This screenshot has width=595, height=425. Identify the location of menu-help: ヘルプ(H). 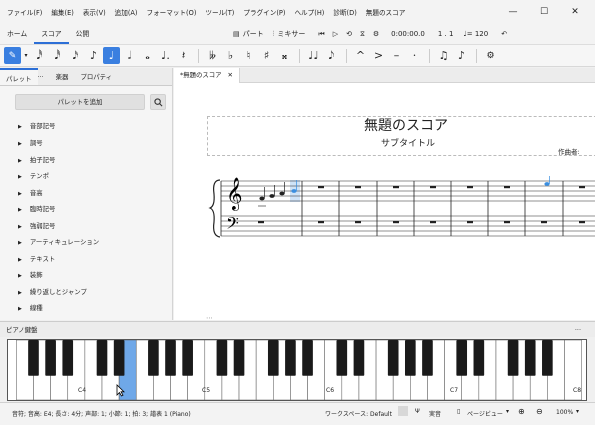
(309, 12).